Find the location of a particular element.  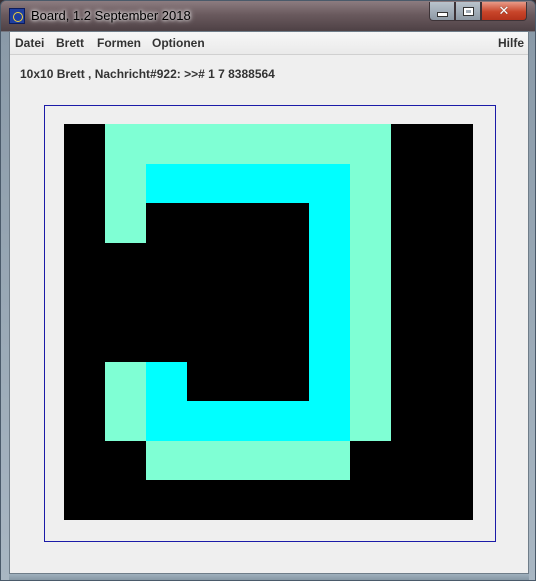

maximize-button is located at coordinates (468, 11).